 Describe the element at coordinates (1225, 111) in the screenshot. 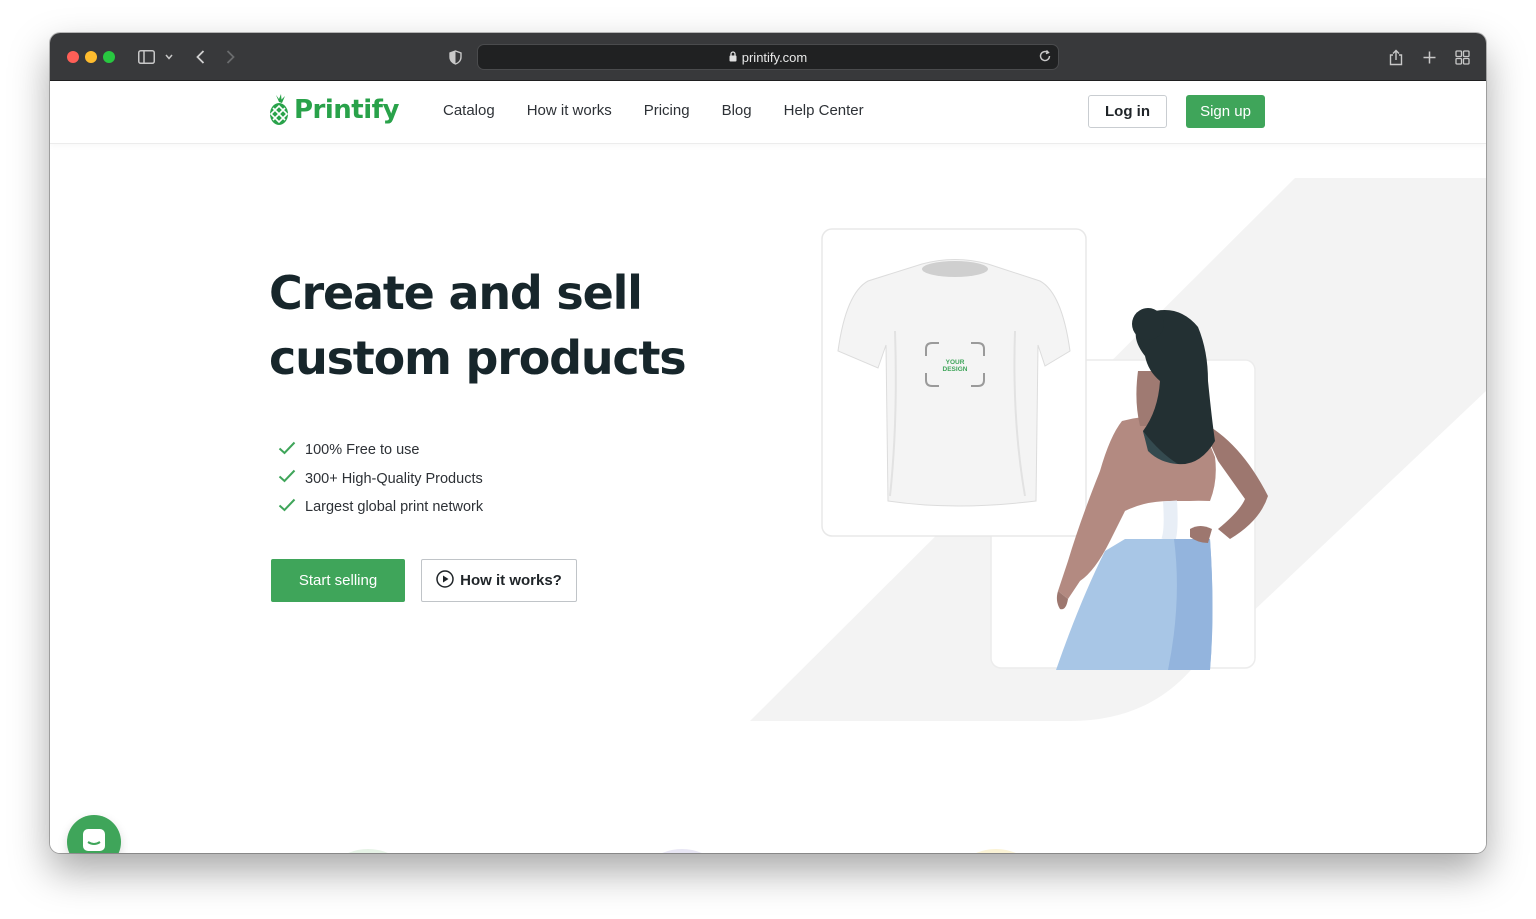

I see `signup-button: Sign up` at that location.